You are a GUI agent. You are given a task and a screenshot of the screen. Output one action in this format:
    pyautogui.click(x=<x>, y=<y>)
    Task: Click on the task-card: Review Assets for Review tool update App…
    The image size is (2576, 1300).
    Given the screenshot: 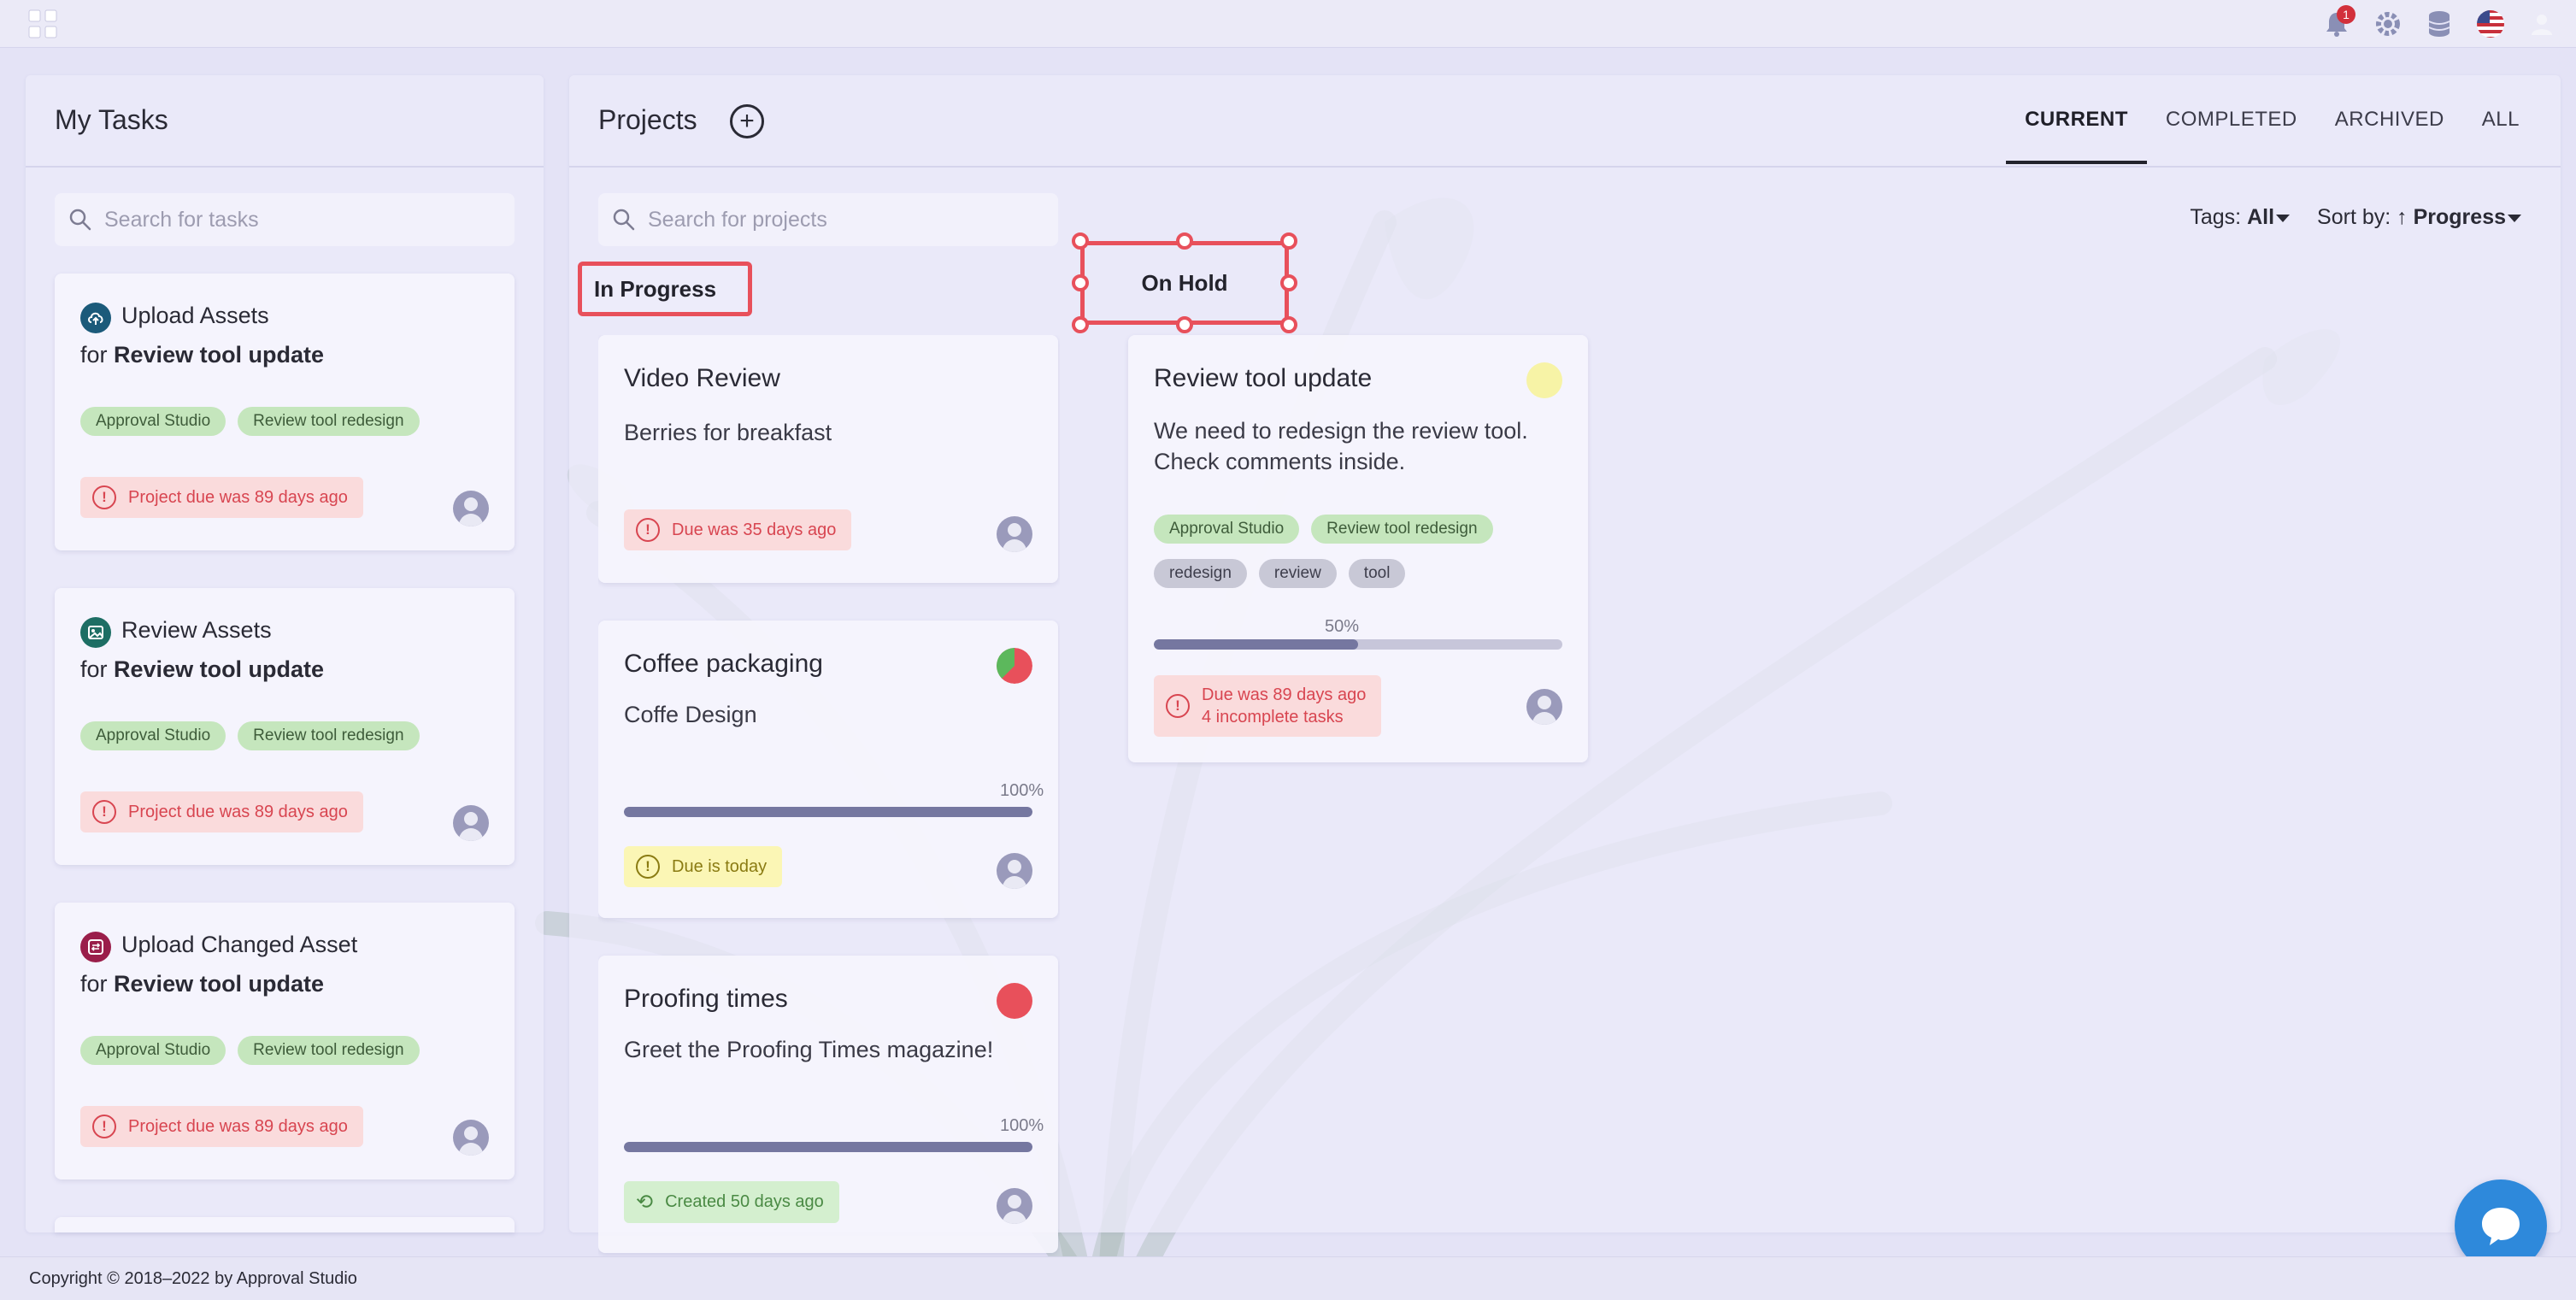 What is the action you would take?
    pyautogui.click(x=285, y=726)
    